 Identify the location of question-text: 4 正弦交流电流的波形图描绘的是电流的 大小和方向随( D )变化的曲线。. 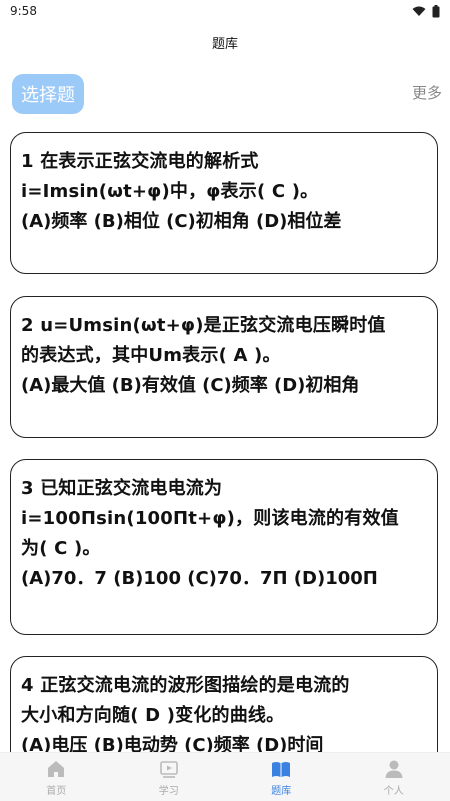
(224, 701).